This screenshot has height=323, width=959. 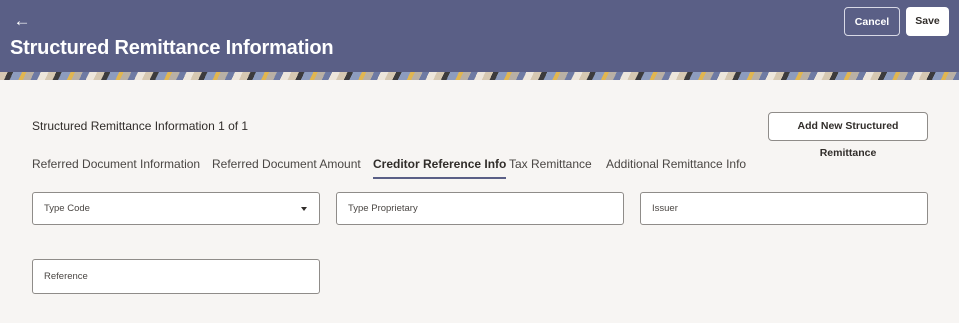 What do you see at coordinates (176, 208) in the screenshot?
I see `type-code-select: Type Code` at bounding box center [176, 208].